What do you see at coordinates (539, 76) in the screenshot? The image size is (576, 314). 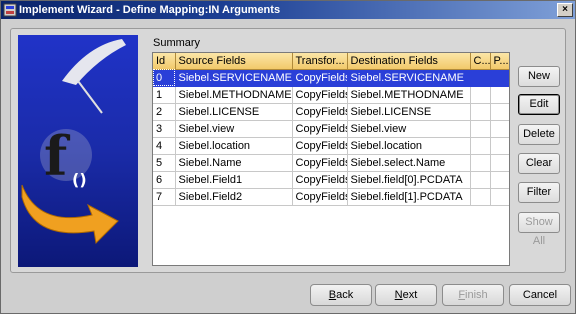 I see `new-button: New` at bounding box center [539, 76].